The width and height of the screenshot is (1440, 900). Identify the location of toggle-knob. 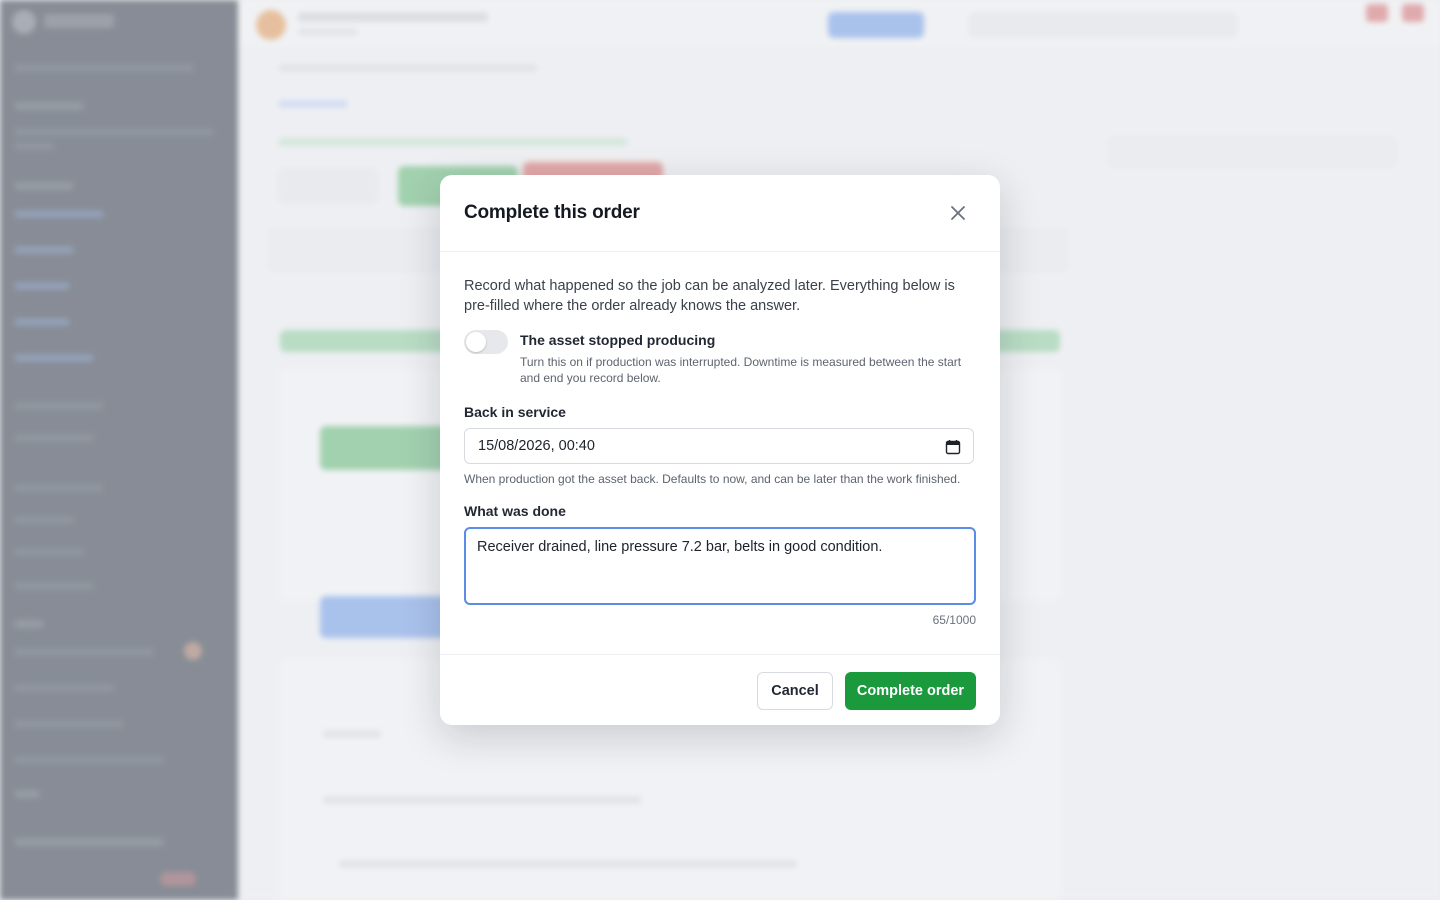
(476, 342).